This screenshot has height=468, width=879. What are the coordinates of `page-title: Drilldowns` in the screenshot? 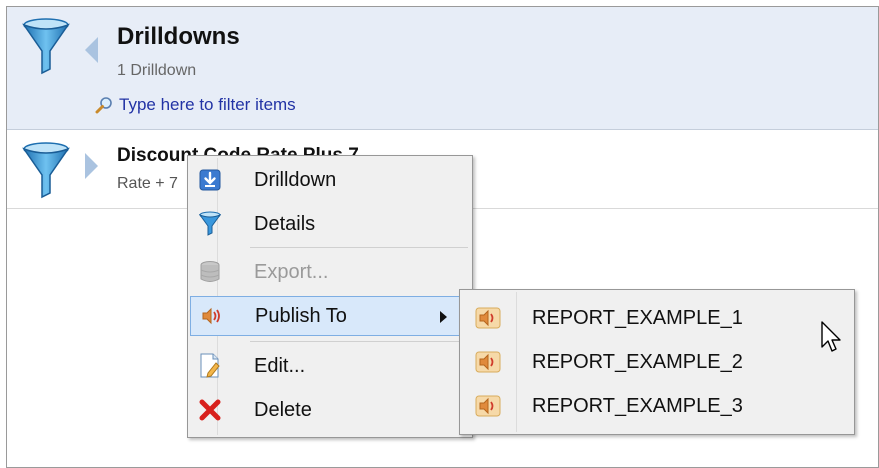 It's located at (178, 36).